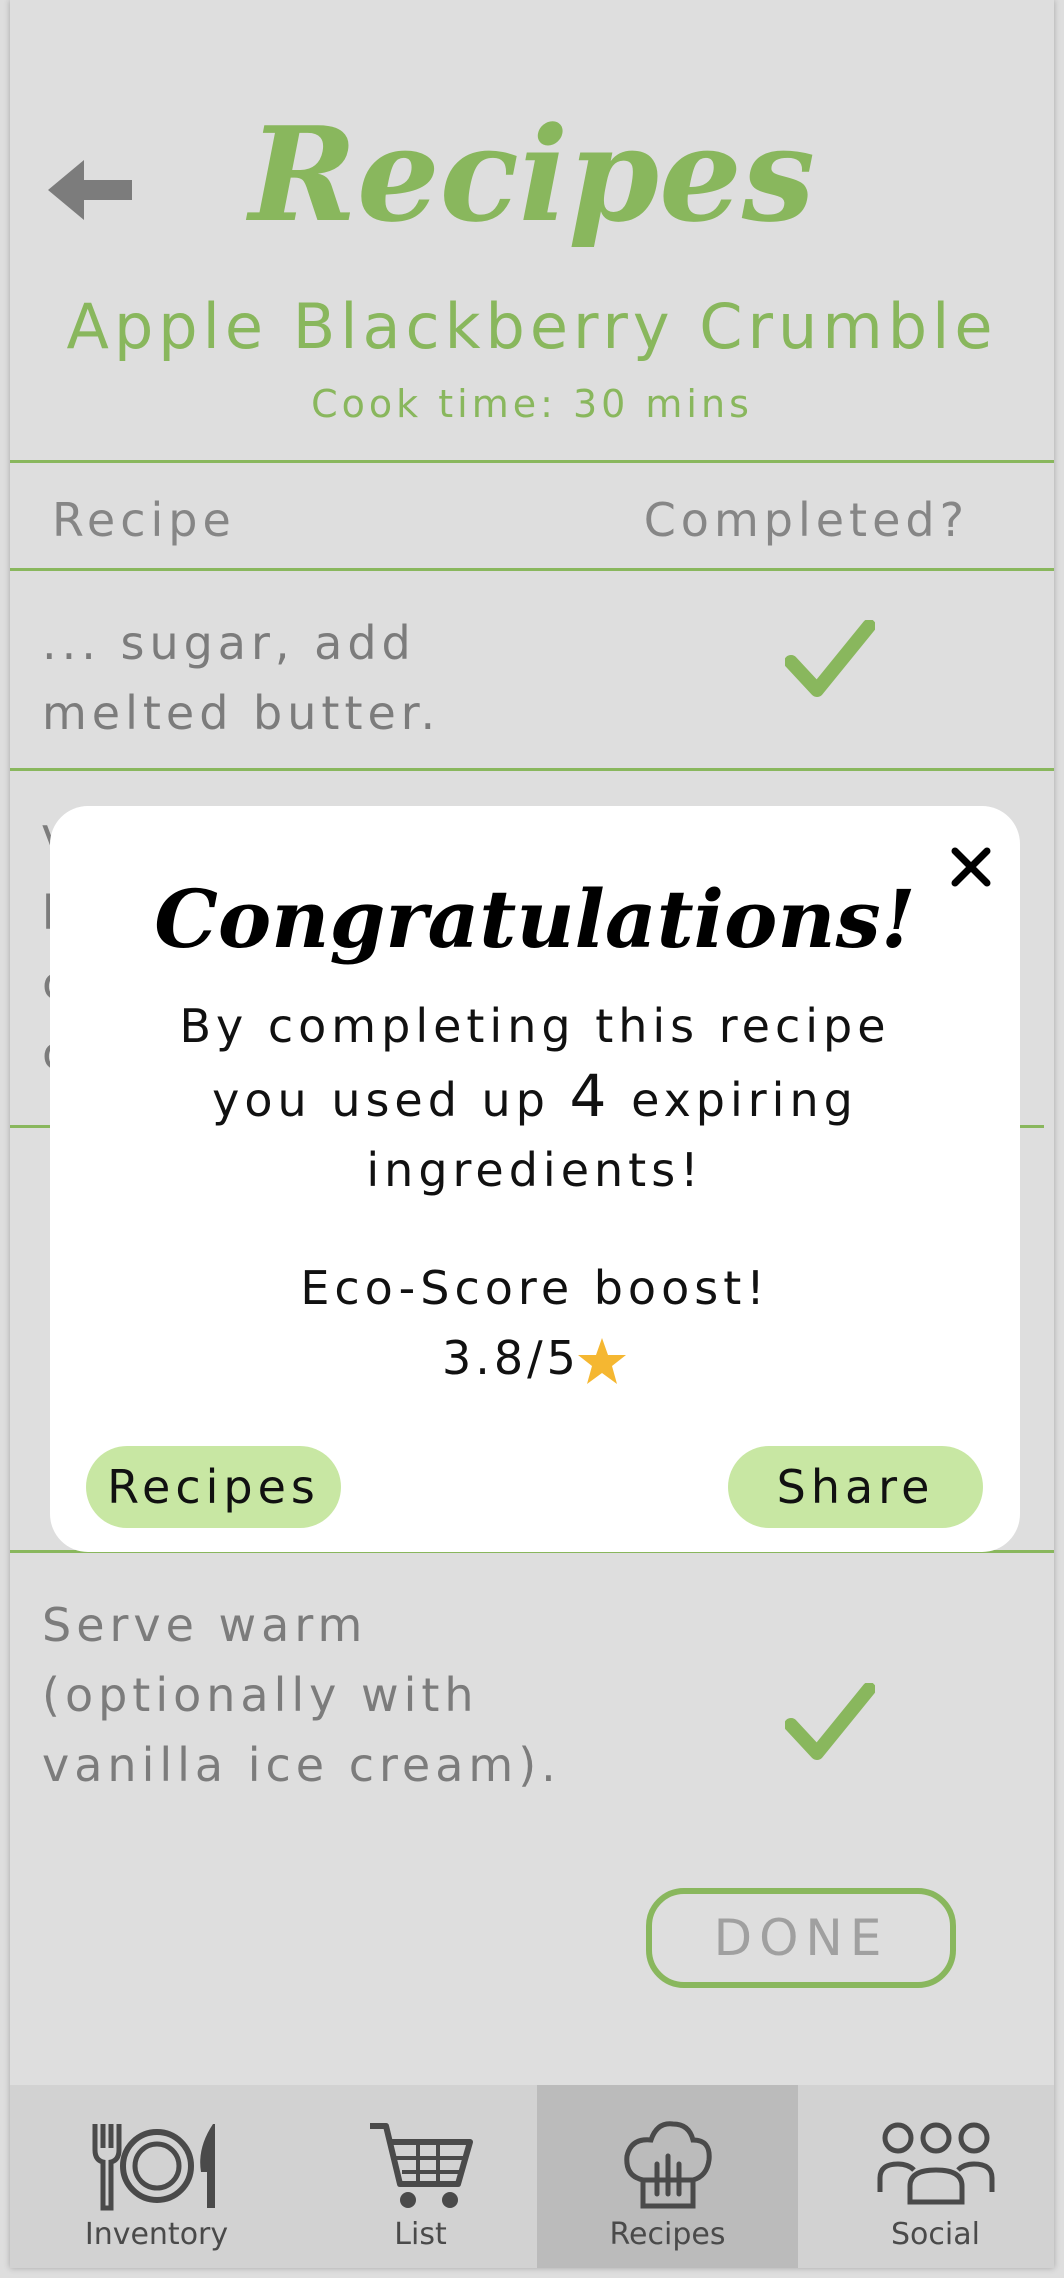 The image size is (1064, 2278). What do you see at coordinates (213, 1487) in the screenshot?
I see `recipes-button: Recipes` at bounding box center [213, 1487].